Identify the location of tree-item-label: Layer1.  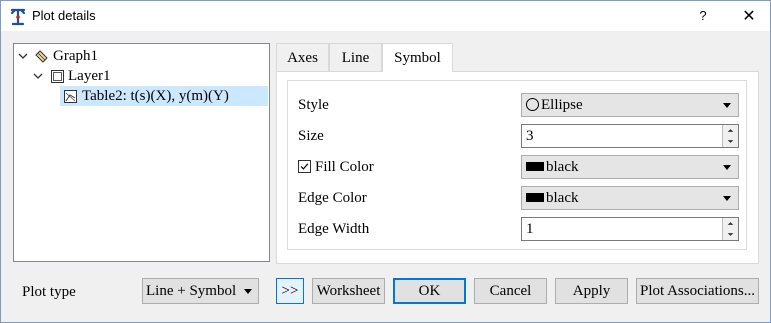
(89, 76).